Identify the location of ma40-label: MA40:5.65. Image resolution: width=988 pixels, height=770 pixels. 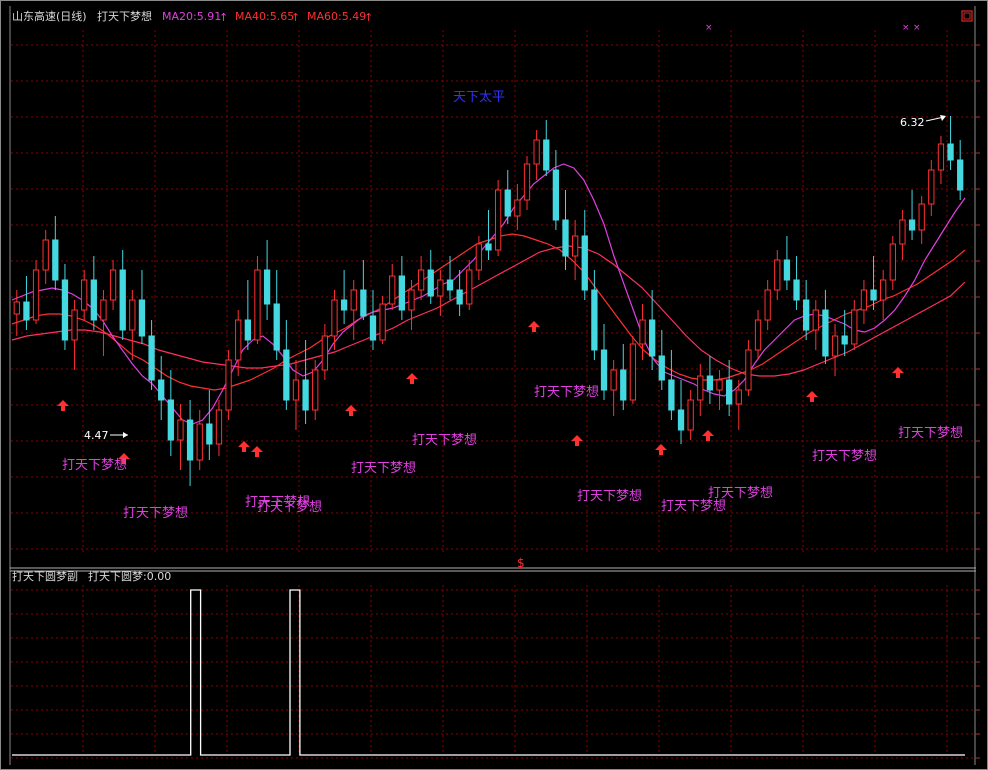
(264, 16).